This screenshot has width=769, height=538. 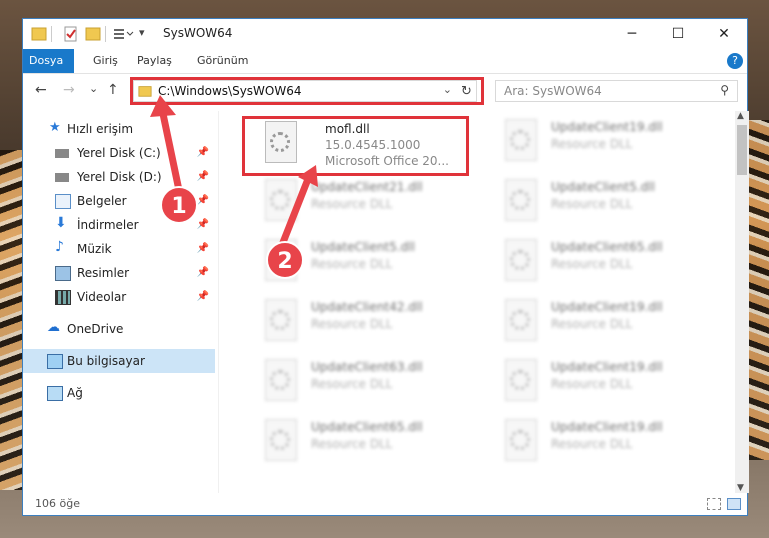 What do you see at coordinates (59, 247) in the screenshot?
I see `music-icon: ♪` at bounding box center [59, 247].